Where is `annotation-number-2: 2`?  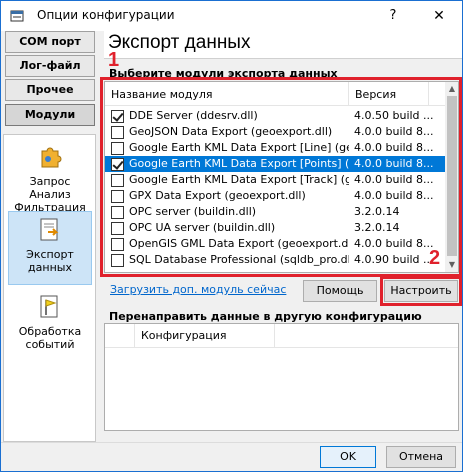 annotation-number-2: 2 is located at coordinates (435, 258).